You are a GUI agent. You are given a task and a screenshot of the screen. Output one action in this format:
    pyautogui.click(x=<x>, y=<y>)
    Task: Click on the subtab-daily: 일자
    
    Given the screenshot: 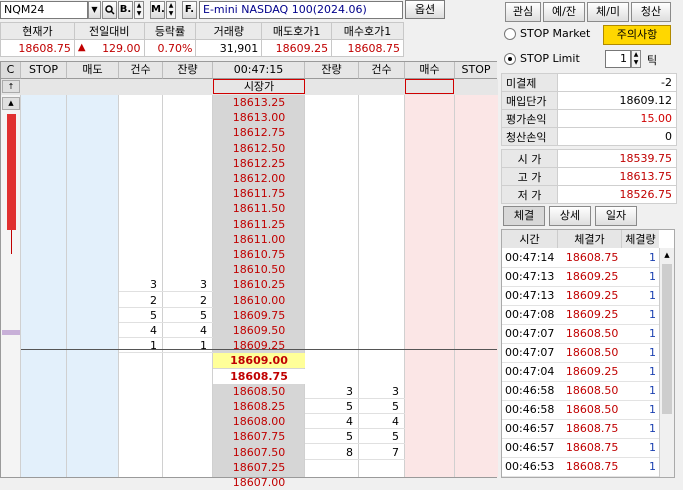 What is the action you would take?
    pyautogui.click(x=616, y=216)
    